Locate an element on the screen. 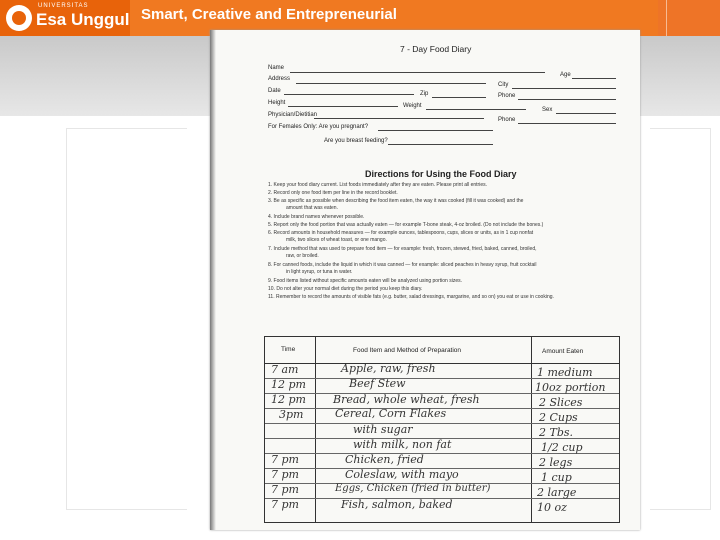 The image size is (720, 540). header-amount: Amount Eaten is located at coordinates (563, 351).